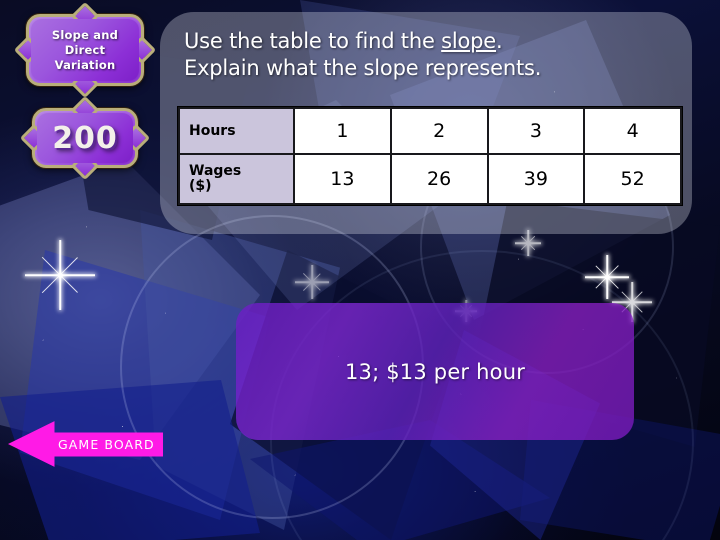 Image resolution: width=720 pixels, height=540 pixels. I want to click on question-line2: Explain what the slope represents., so click(363, 68).